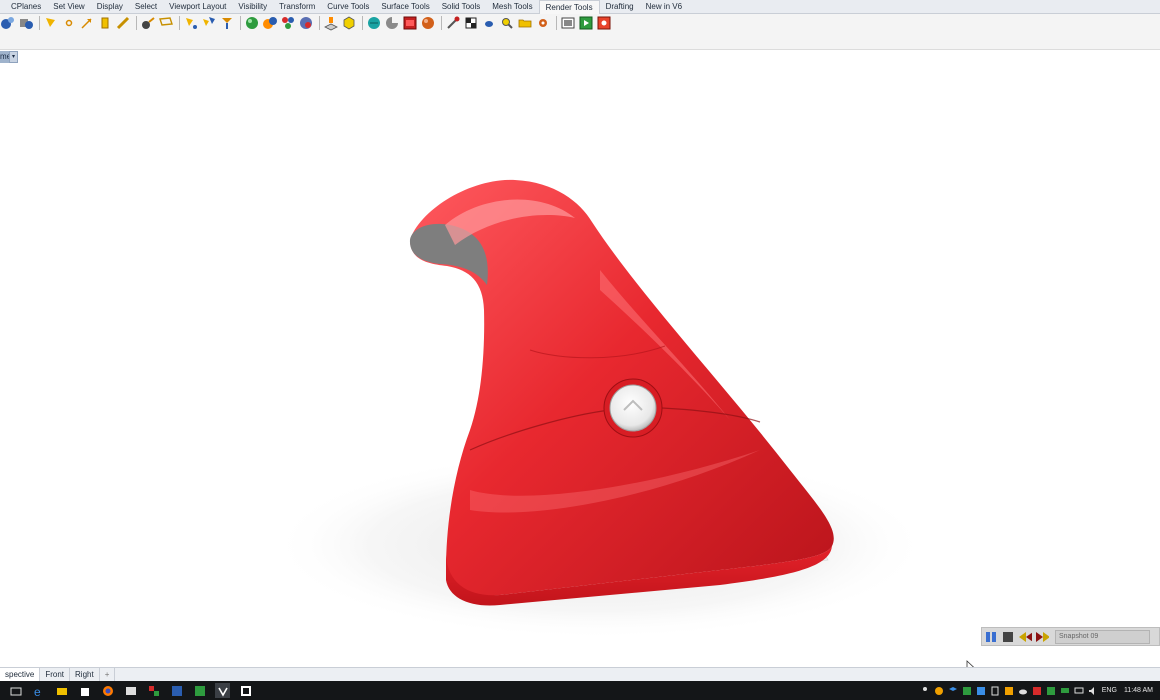 The height and width of the screenshot is (700, 1160). What do you see at coordinates (1093, 691) in the screenshot?
I see `volume-icon` at bounding box center [1093, 691].